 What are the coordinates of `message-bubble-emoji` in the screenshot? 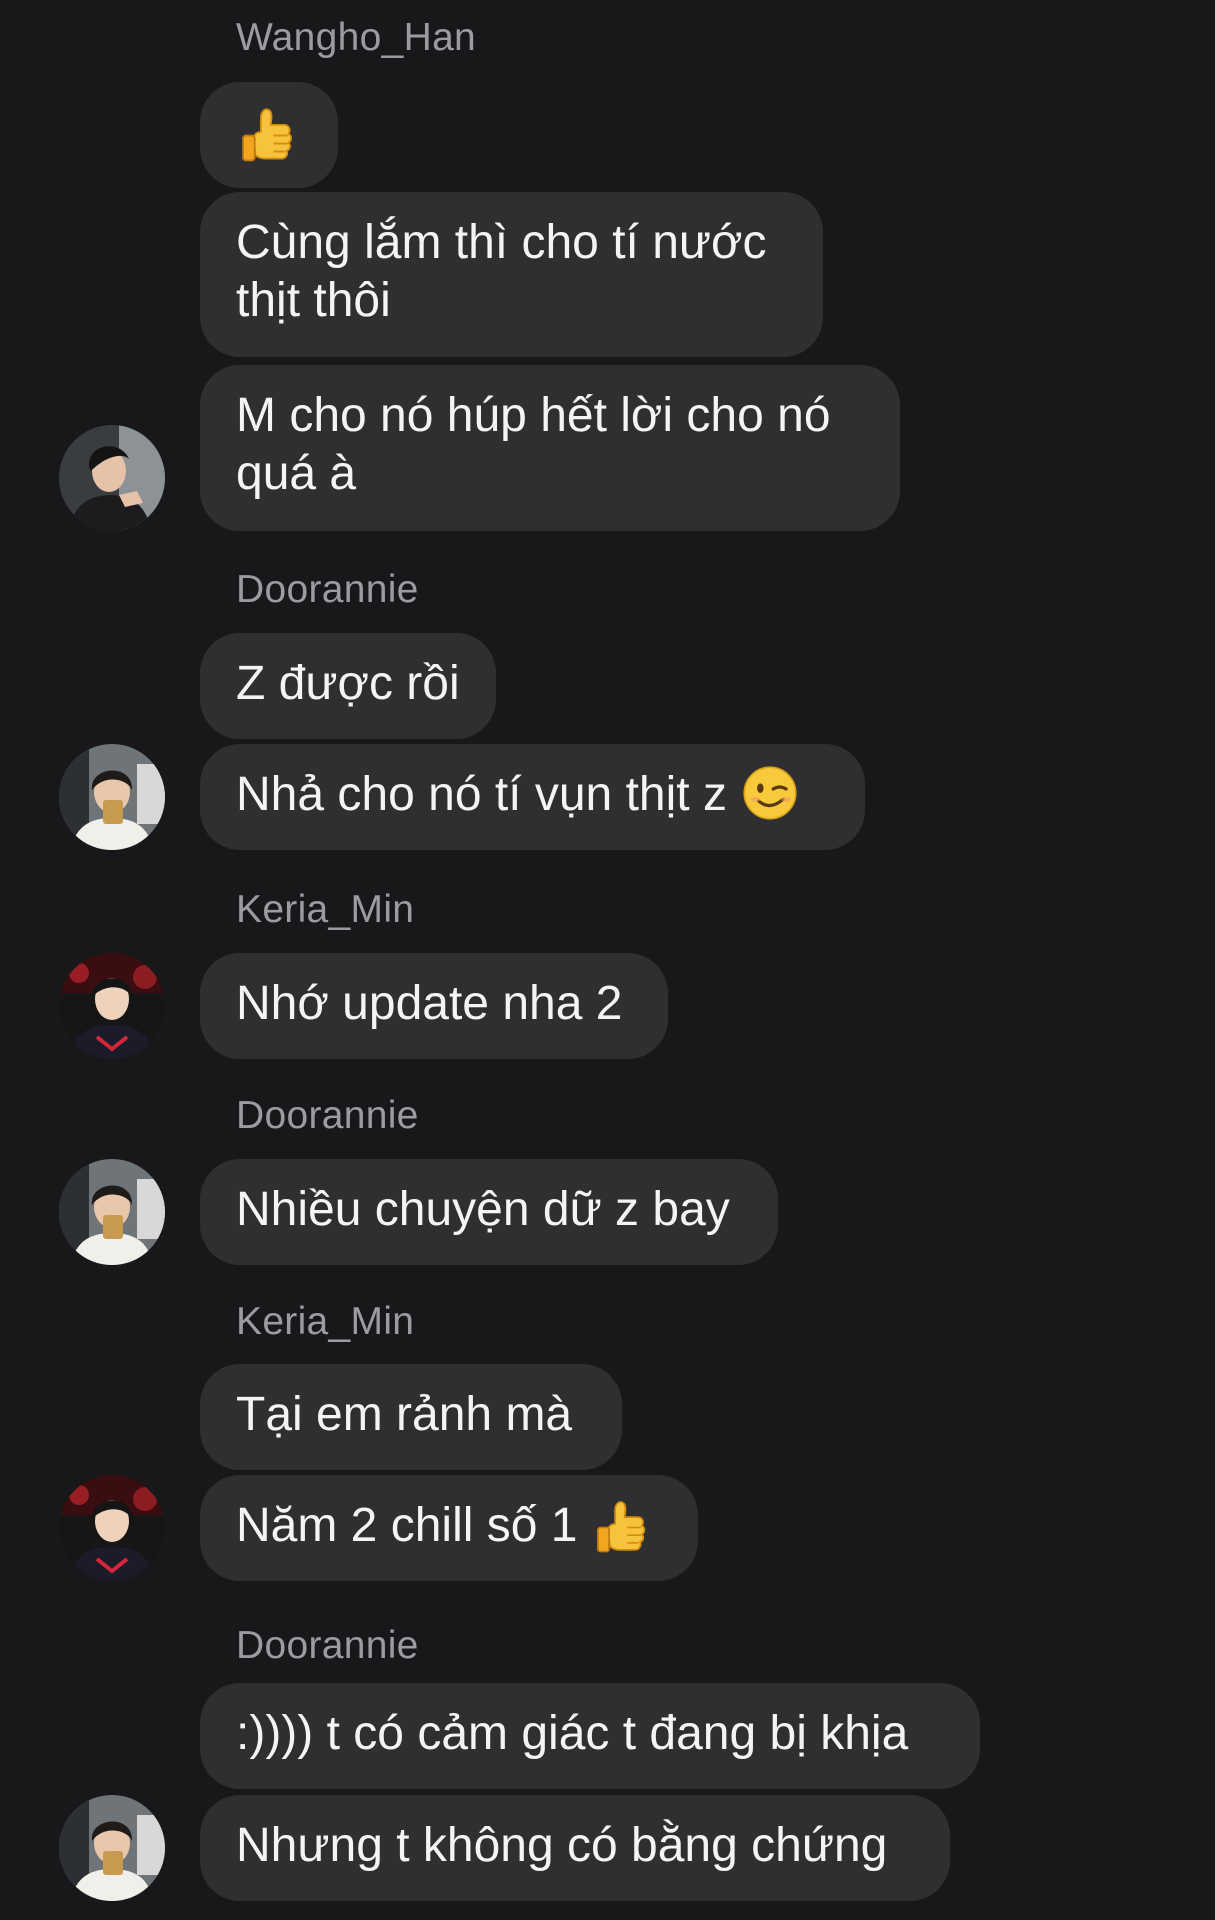 It's located at (269, 135).